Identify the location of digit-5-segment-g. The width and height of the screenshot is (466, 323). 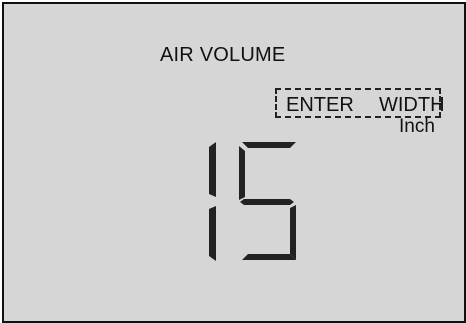
(267, 202).